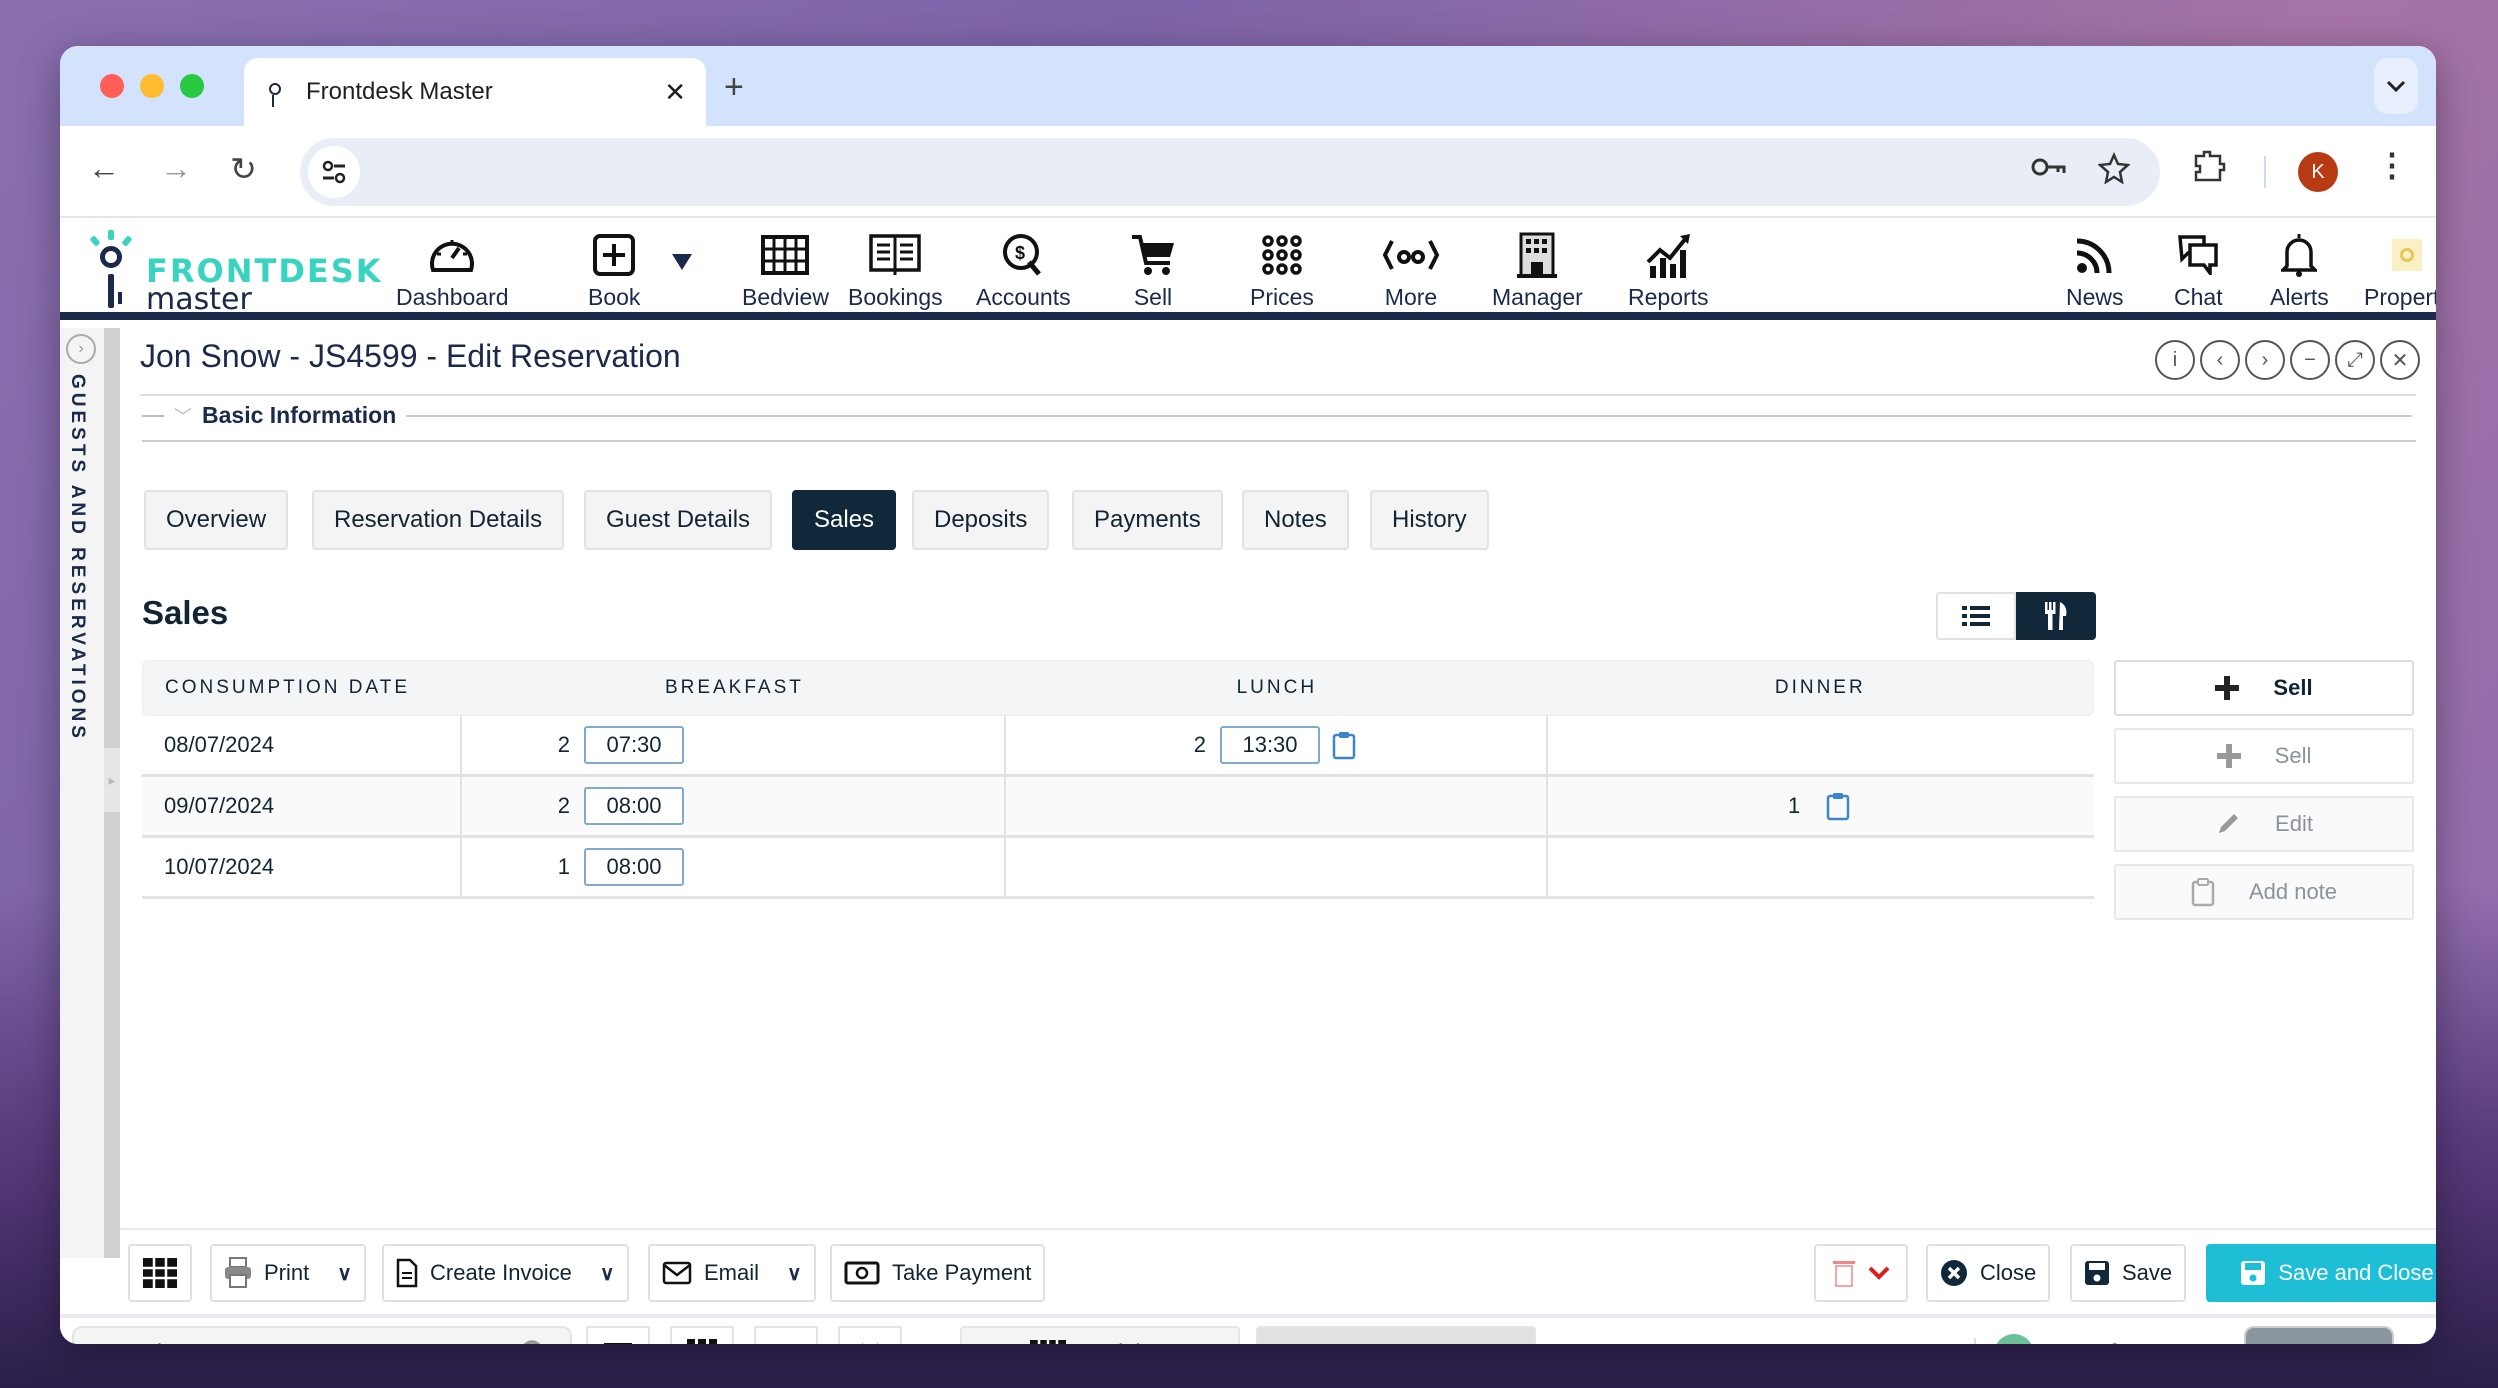 Image resolution: width=2498 pixels, height=1388 pixels. I want to click on expand-sidebar-icon: ›, so click(81, 349).